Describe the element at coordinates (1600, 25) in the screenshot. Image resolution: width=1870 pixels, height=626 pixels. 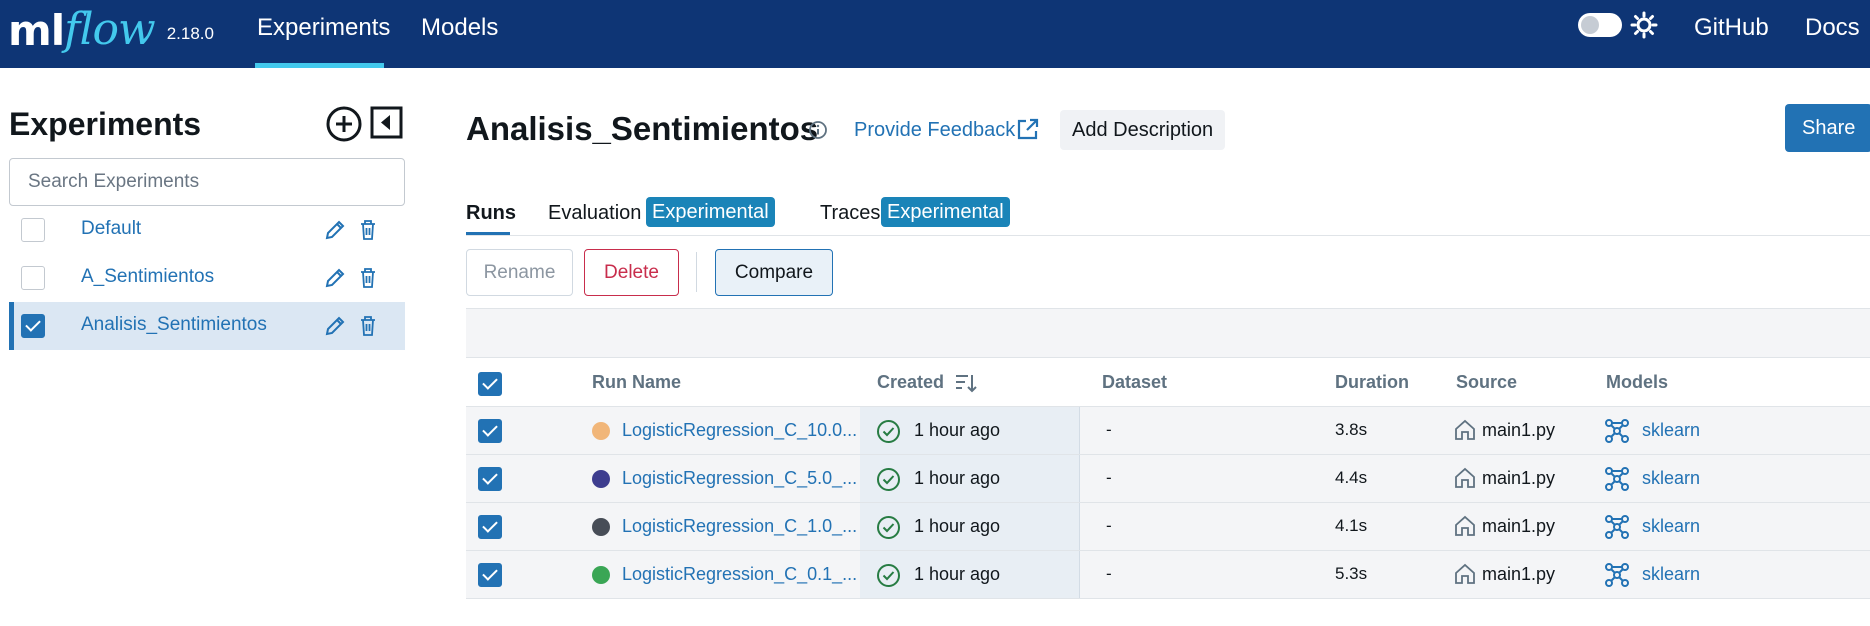
I see `theme-toggle` at that location.